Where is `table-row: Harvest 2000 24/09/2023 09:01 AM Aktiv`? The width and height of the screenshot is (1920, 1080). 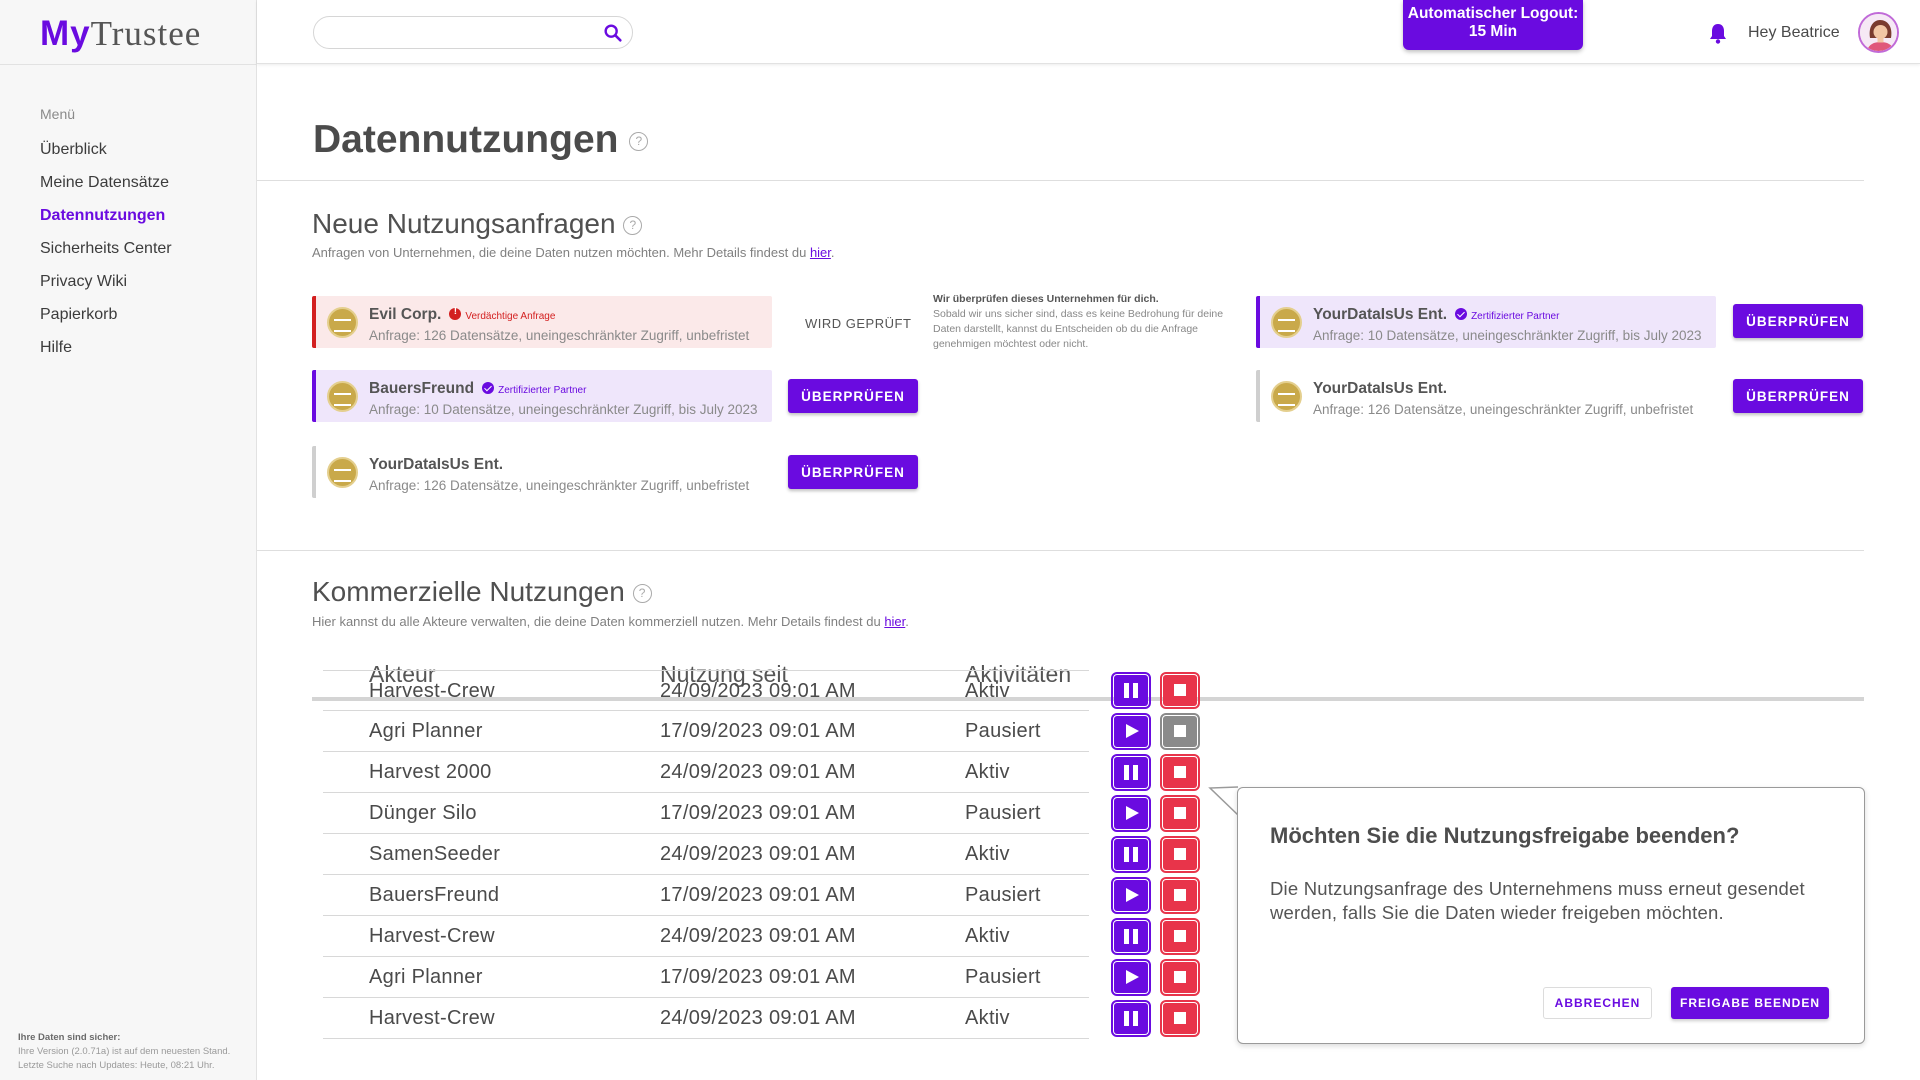 table-row: Harvest 2000 24/09/2023 09:01 AM Aktiv is located at coordinates (706, 772).